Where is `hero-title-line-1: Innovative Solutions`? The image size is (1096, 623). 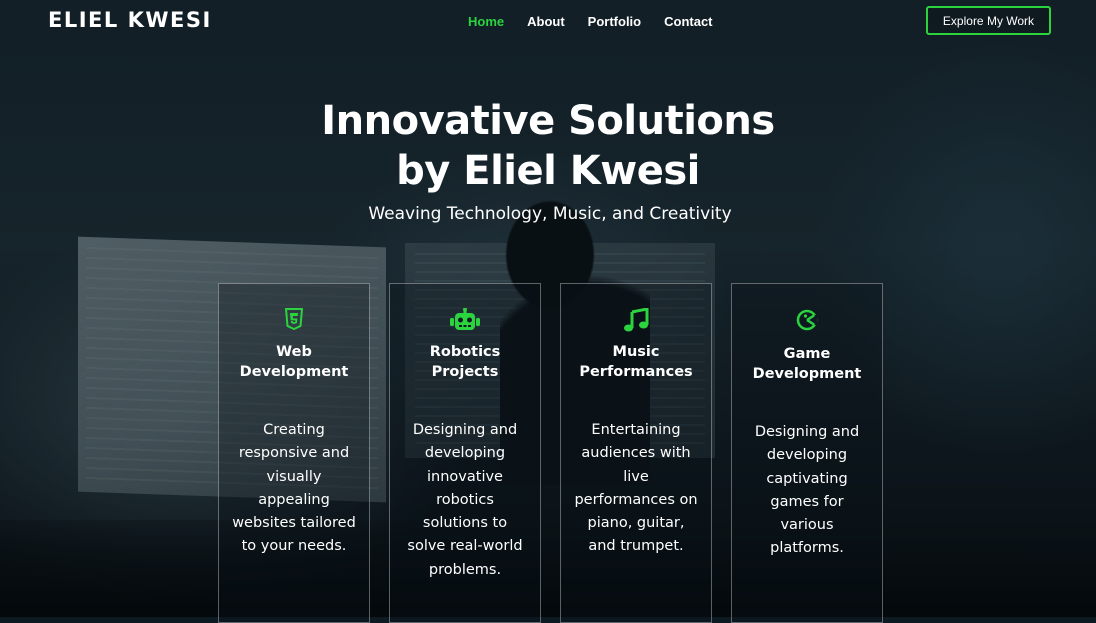
hero-title-line-1: Innovative Solutions is located at coordinates (548, 121).